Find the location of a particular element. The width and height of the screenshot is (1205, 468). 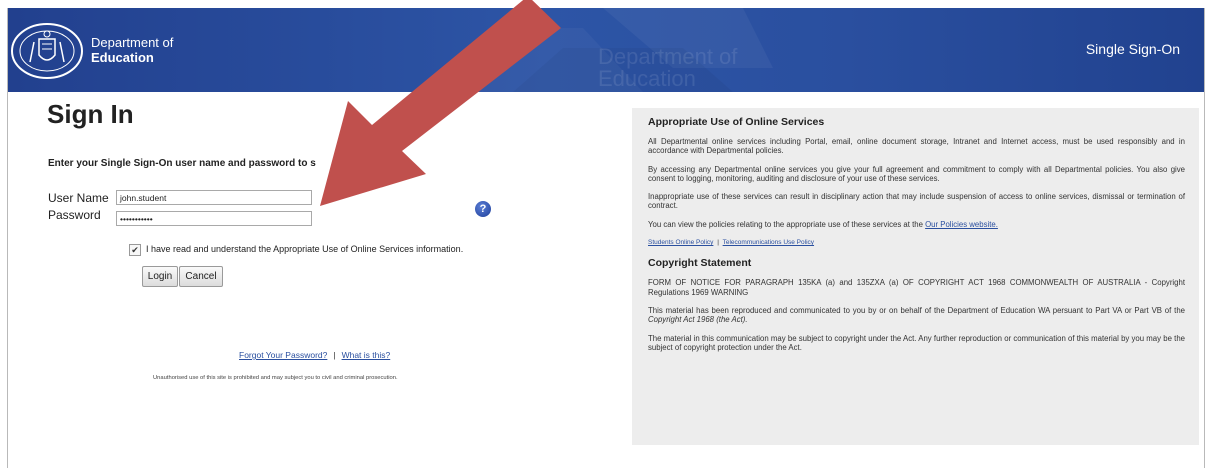

login-button: Login is located at coordinates (160, 276).